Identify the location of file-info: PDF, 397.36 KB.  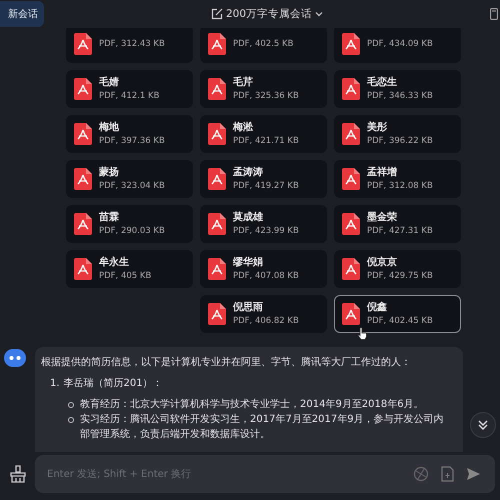
(132, 141).